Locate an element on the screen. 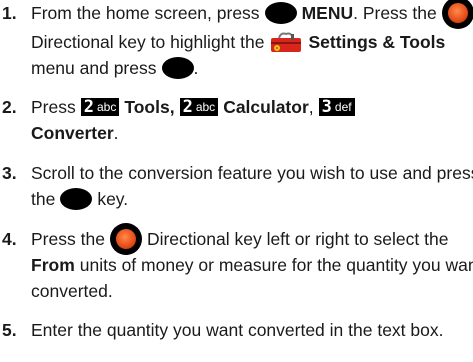  settings-tools-toolbox-icon is located at coordinates (286, 42).